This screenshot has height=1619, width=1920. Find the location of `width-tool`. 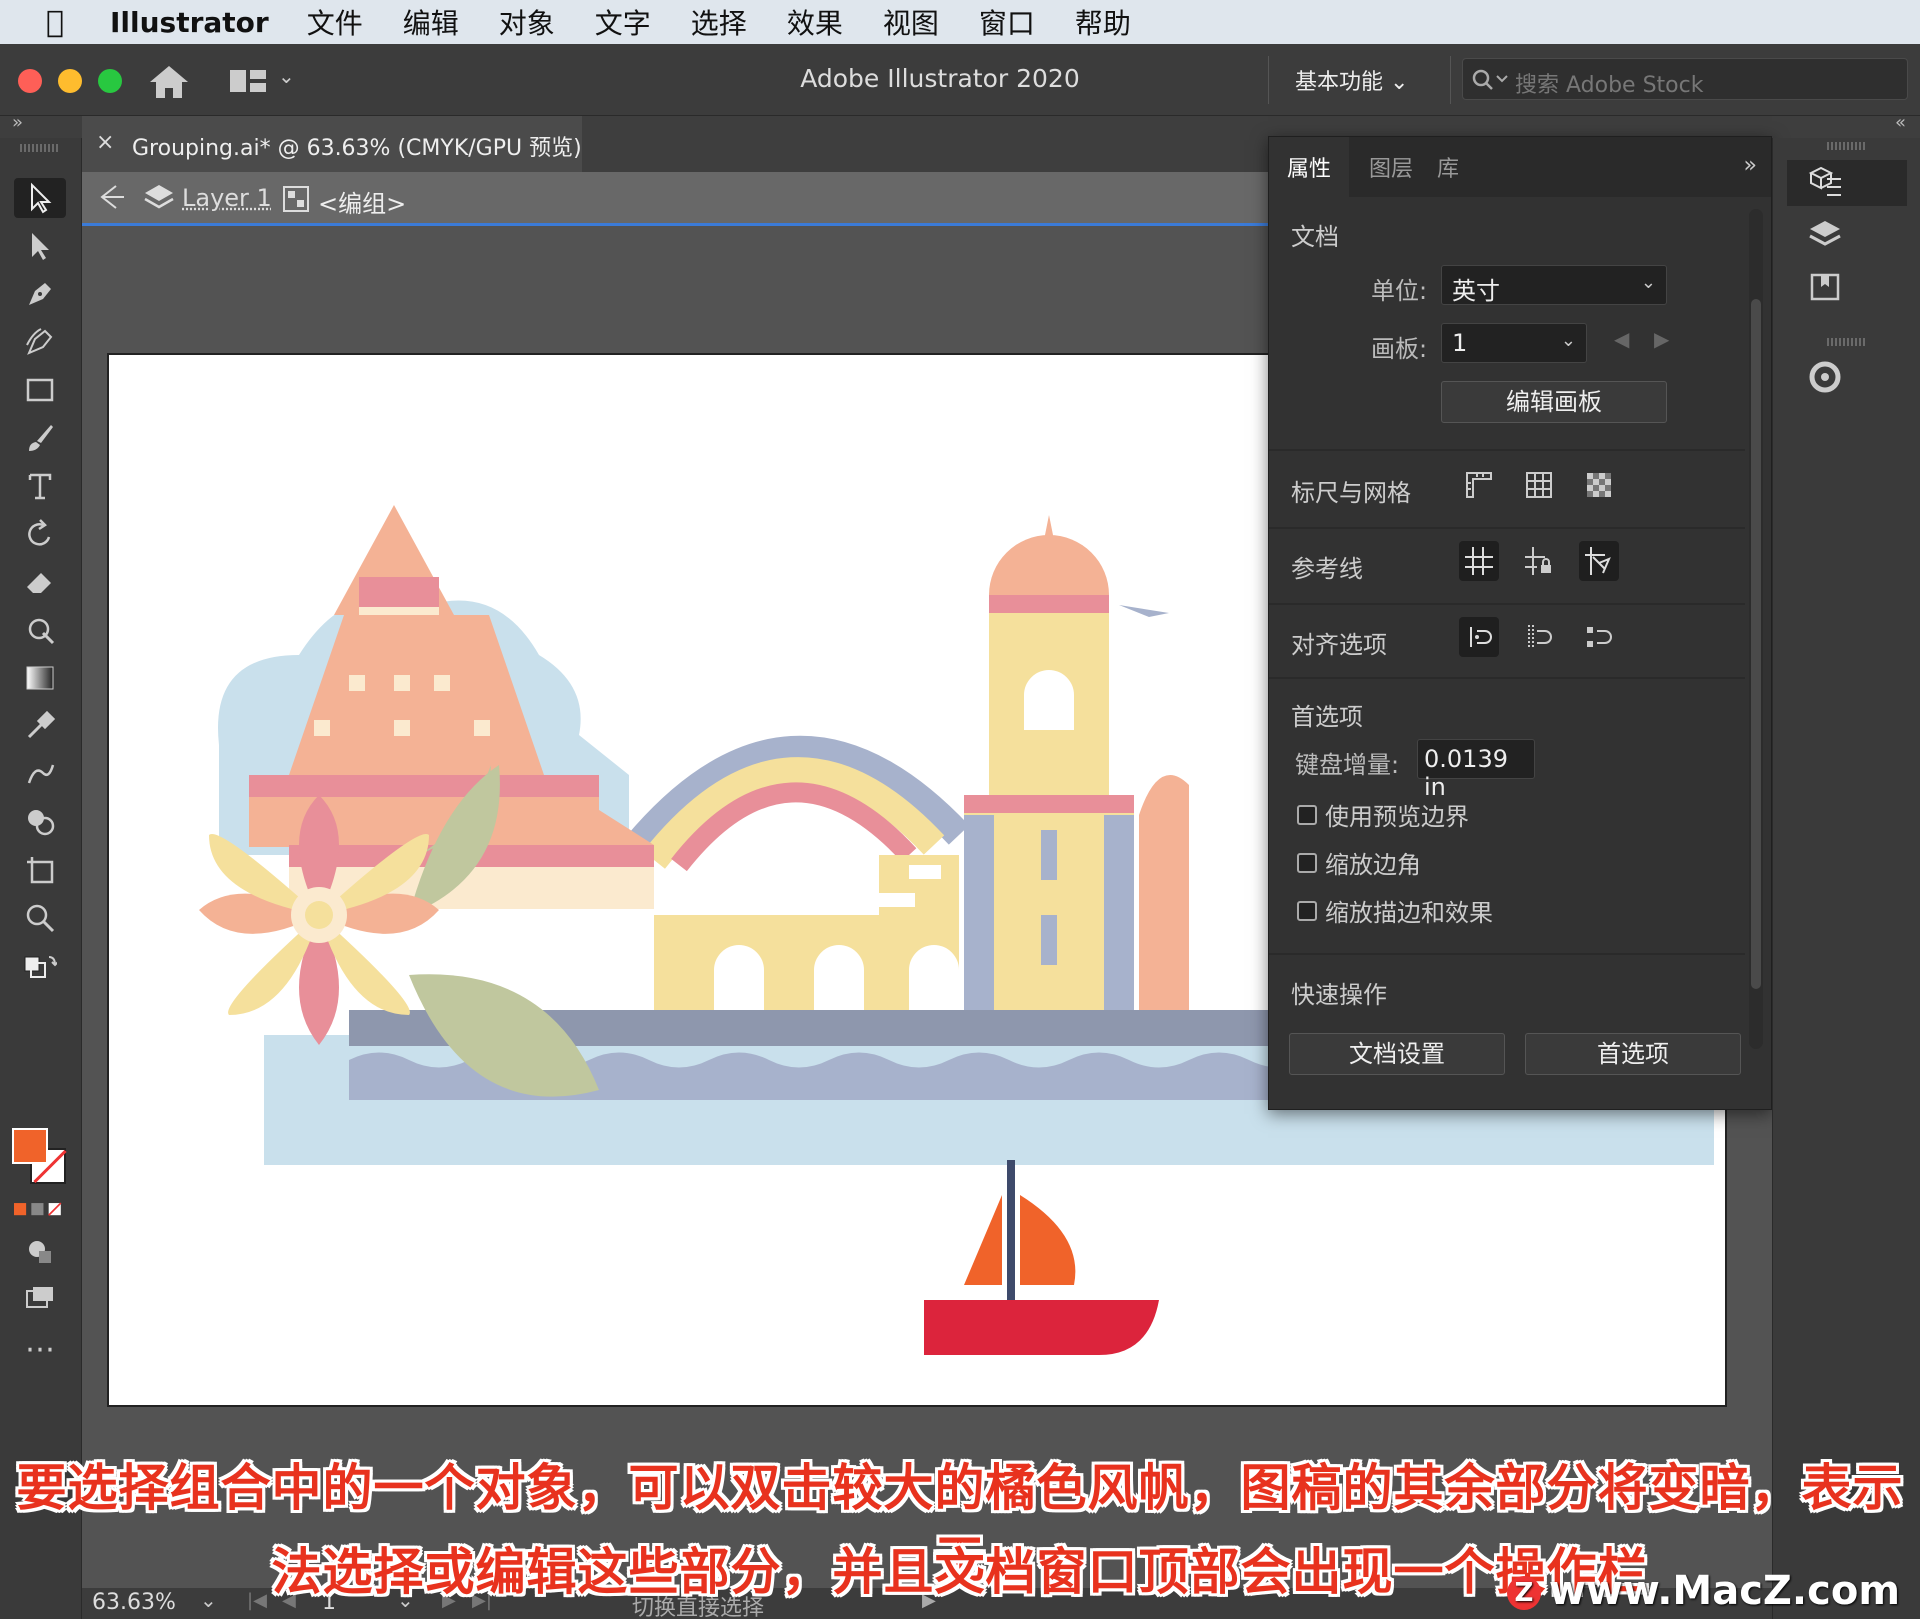

width-tool is located at coordinates (40, 630).